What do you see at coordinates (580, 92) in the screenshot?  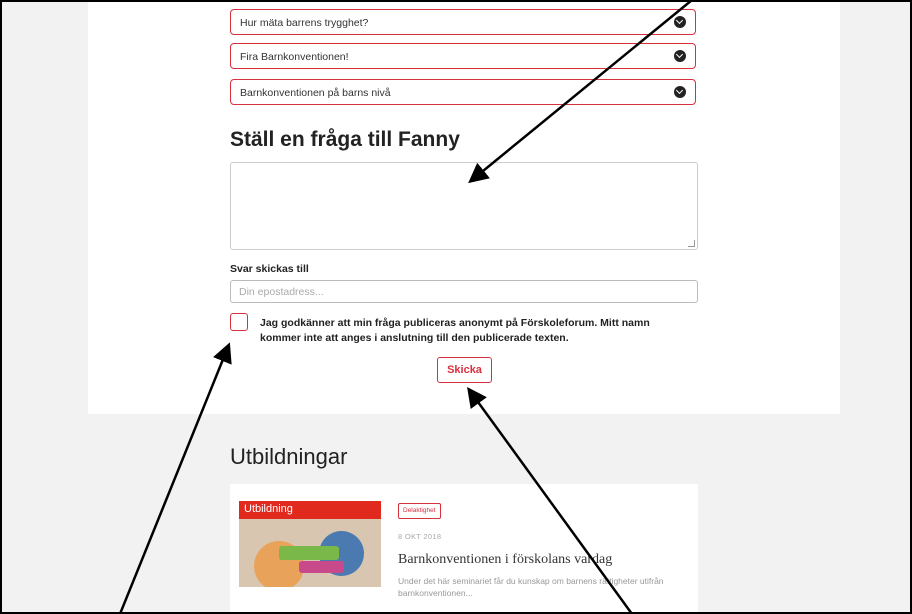 I see `arrow-to-textarea` at bounding box center [580, 92].